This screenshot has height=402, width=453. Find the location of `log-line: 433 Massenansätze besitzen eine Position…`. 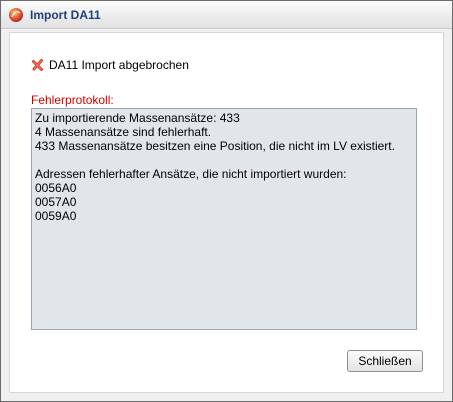

log-line: 433 Massenansätze besitzen eine Position… is located at coordinates (215, 146).